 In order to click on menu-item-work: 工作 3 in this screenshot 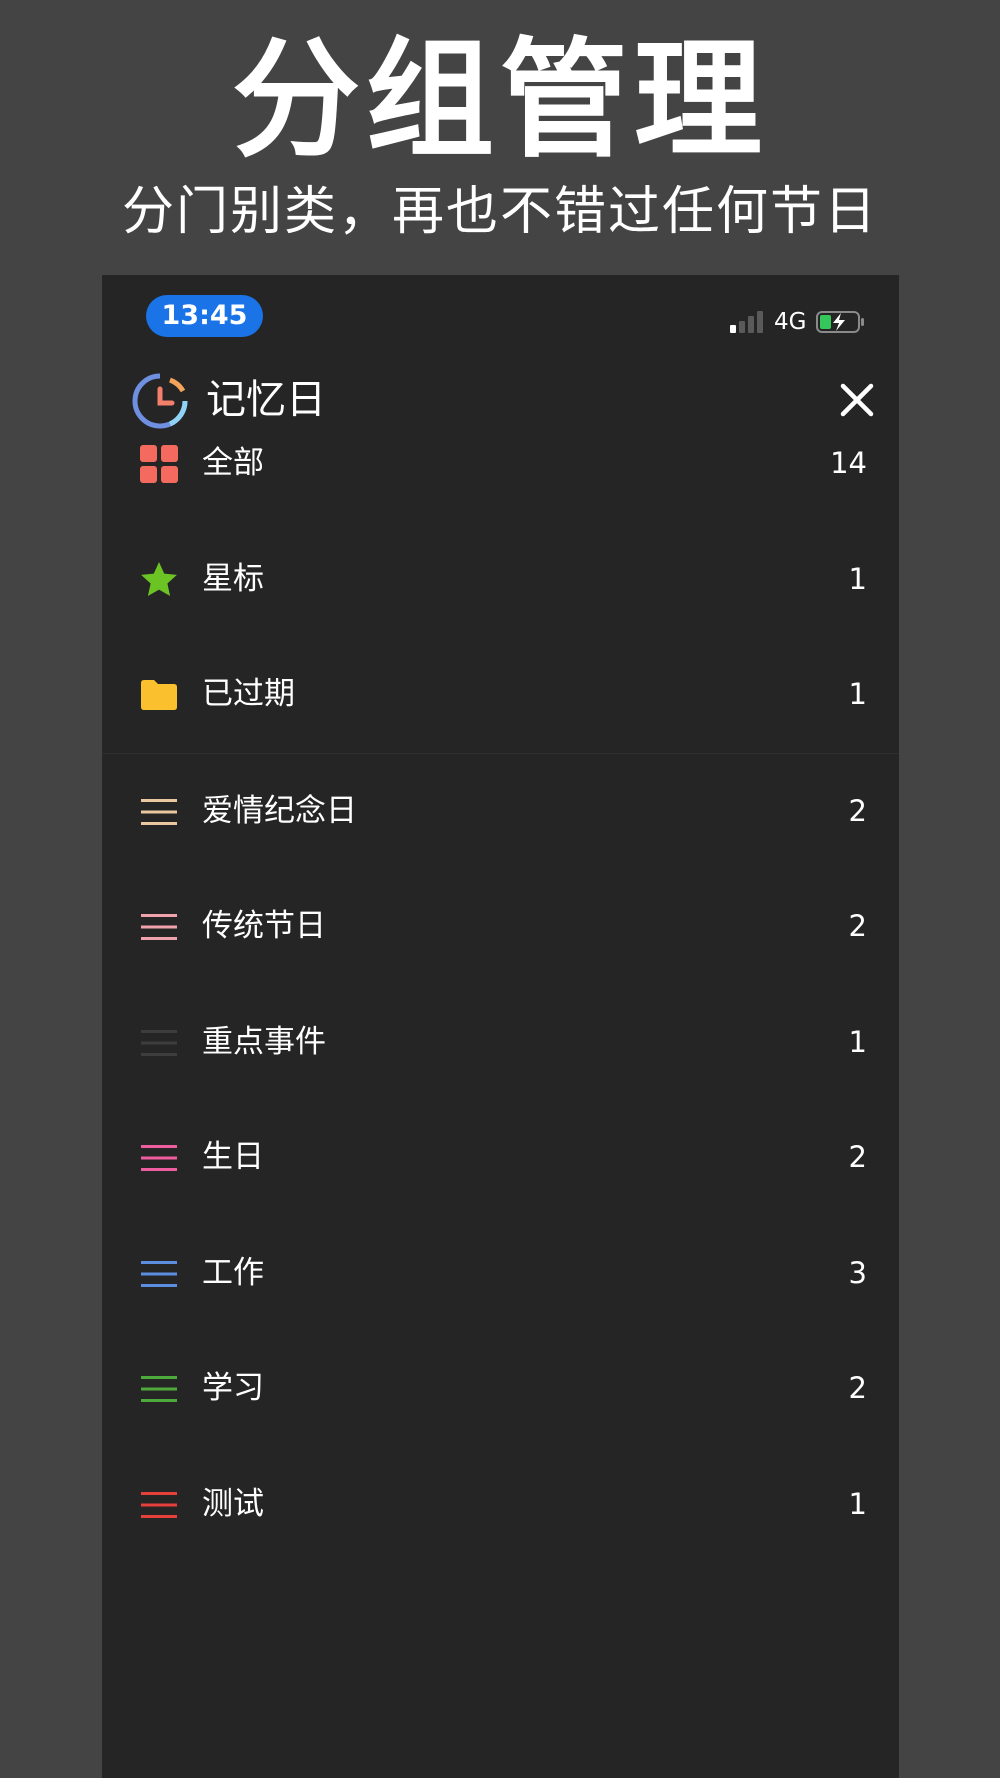, I will do `click(500, 1274)`.